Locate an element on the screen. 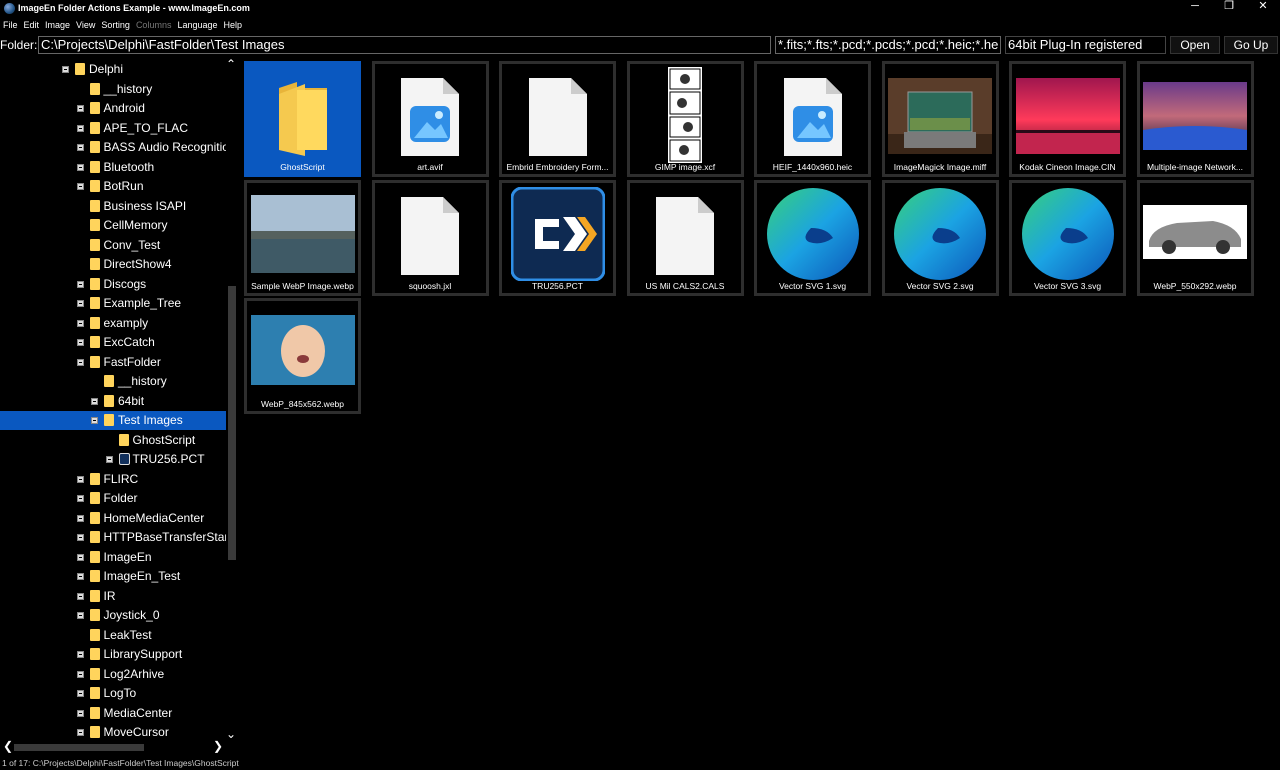 Image resolution: width=1280 pixels, height=770 pixels. file-tile: Sample WebP Image.webp is located at coordinates (302, 237).